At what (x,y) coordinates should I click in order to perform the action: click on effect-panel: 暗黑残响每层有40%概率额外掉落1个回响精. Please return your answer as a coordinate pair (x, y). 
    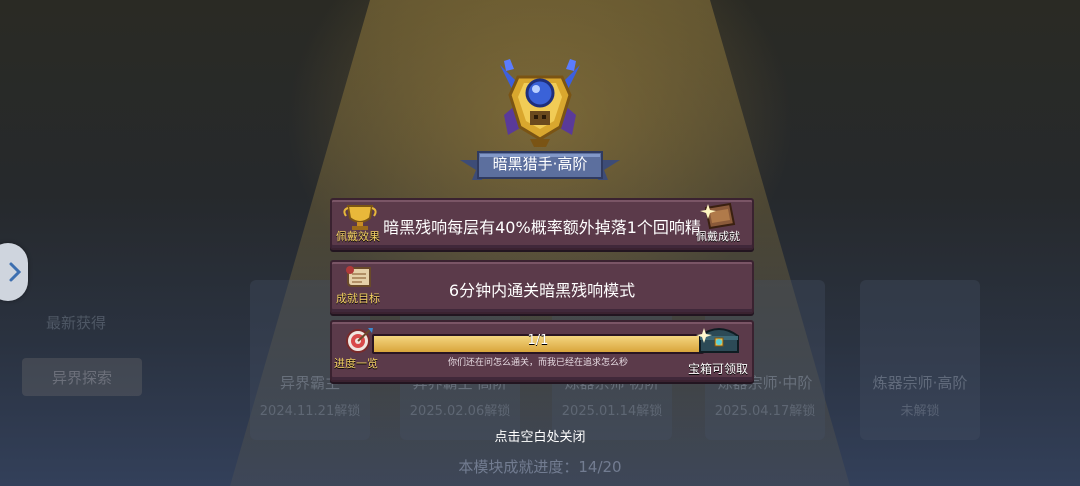
    Looking at the image, I should click on (542, 224).